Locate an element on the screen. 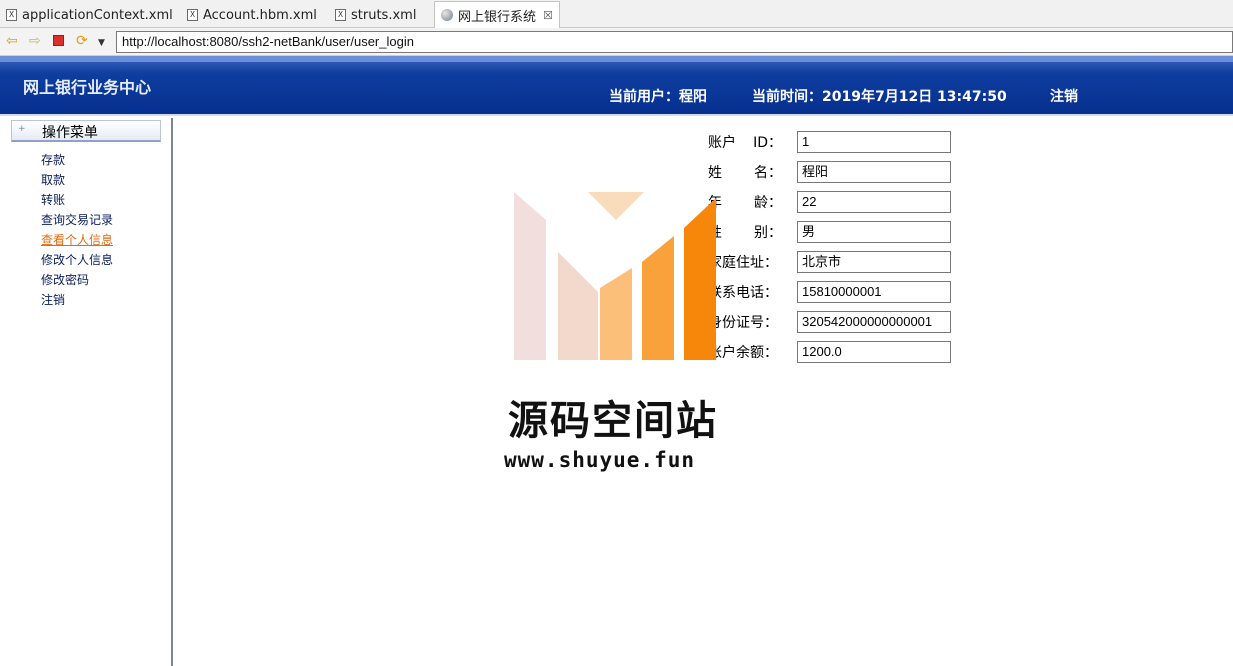  header-logout-link: 注销 is located at coordinates (1064, 96).